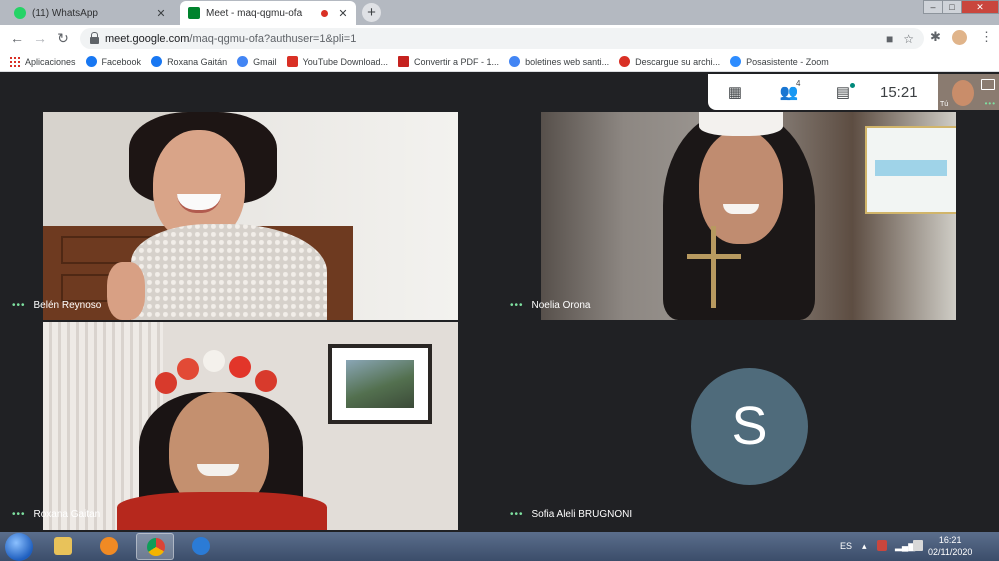  What do you see at coordinates (735, 92) in the screenshot?
I see `grid-layout-icon: ▦` at bounding box center [735, 92].